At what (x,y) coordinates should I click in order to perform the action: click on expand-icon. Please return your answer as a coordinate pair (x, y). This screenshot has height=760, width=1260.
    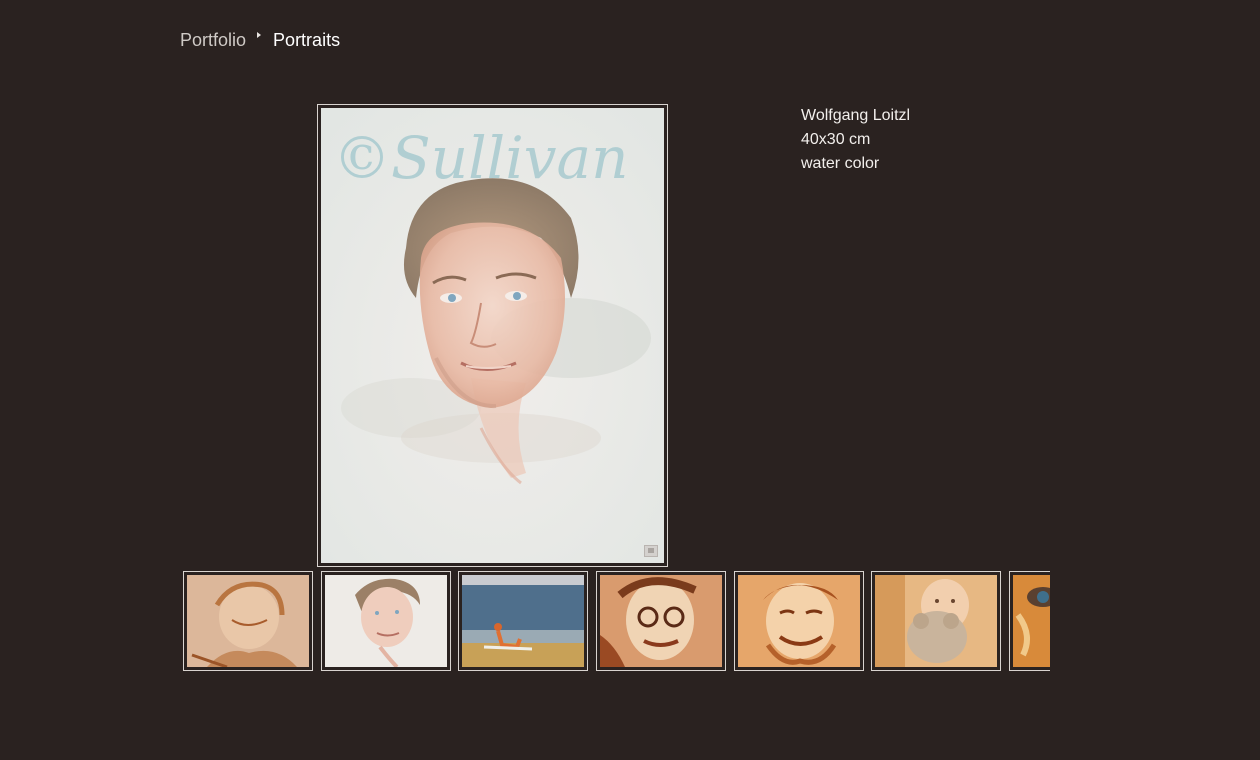
    Looking at the image, I should click on (651, 551).